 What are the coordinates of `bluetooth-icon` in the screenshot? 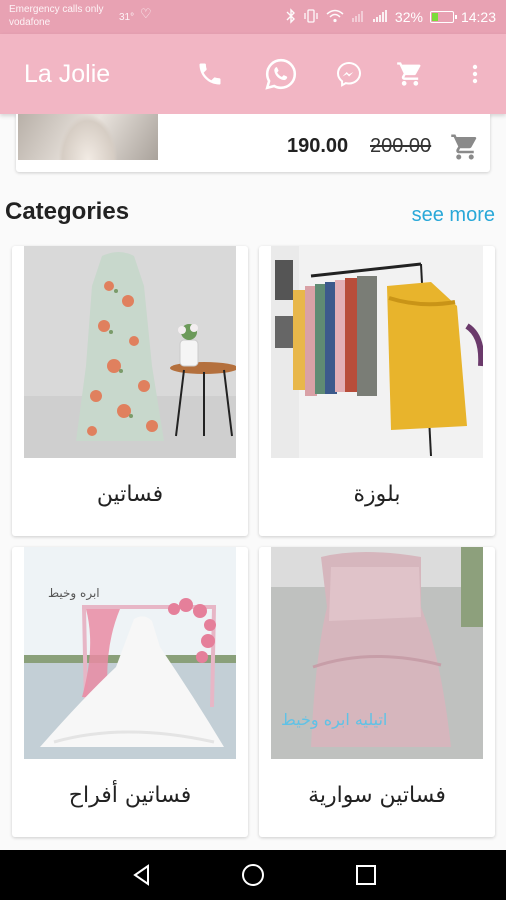 It's located at (291, 17).